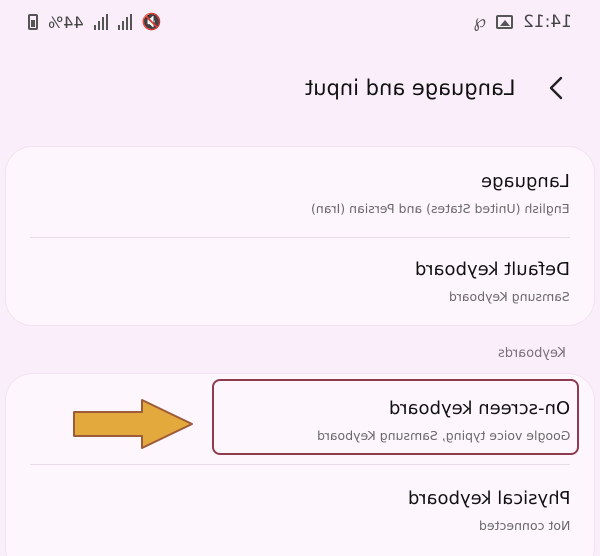 The width and height of the screenshot is (600, 556). I want to click on physical-keyboard-row: Physical keyboard Not connected, so click(298, 511).